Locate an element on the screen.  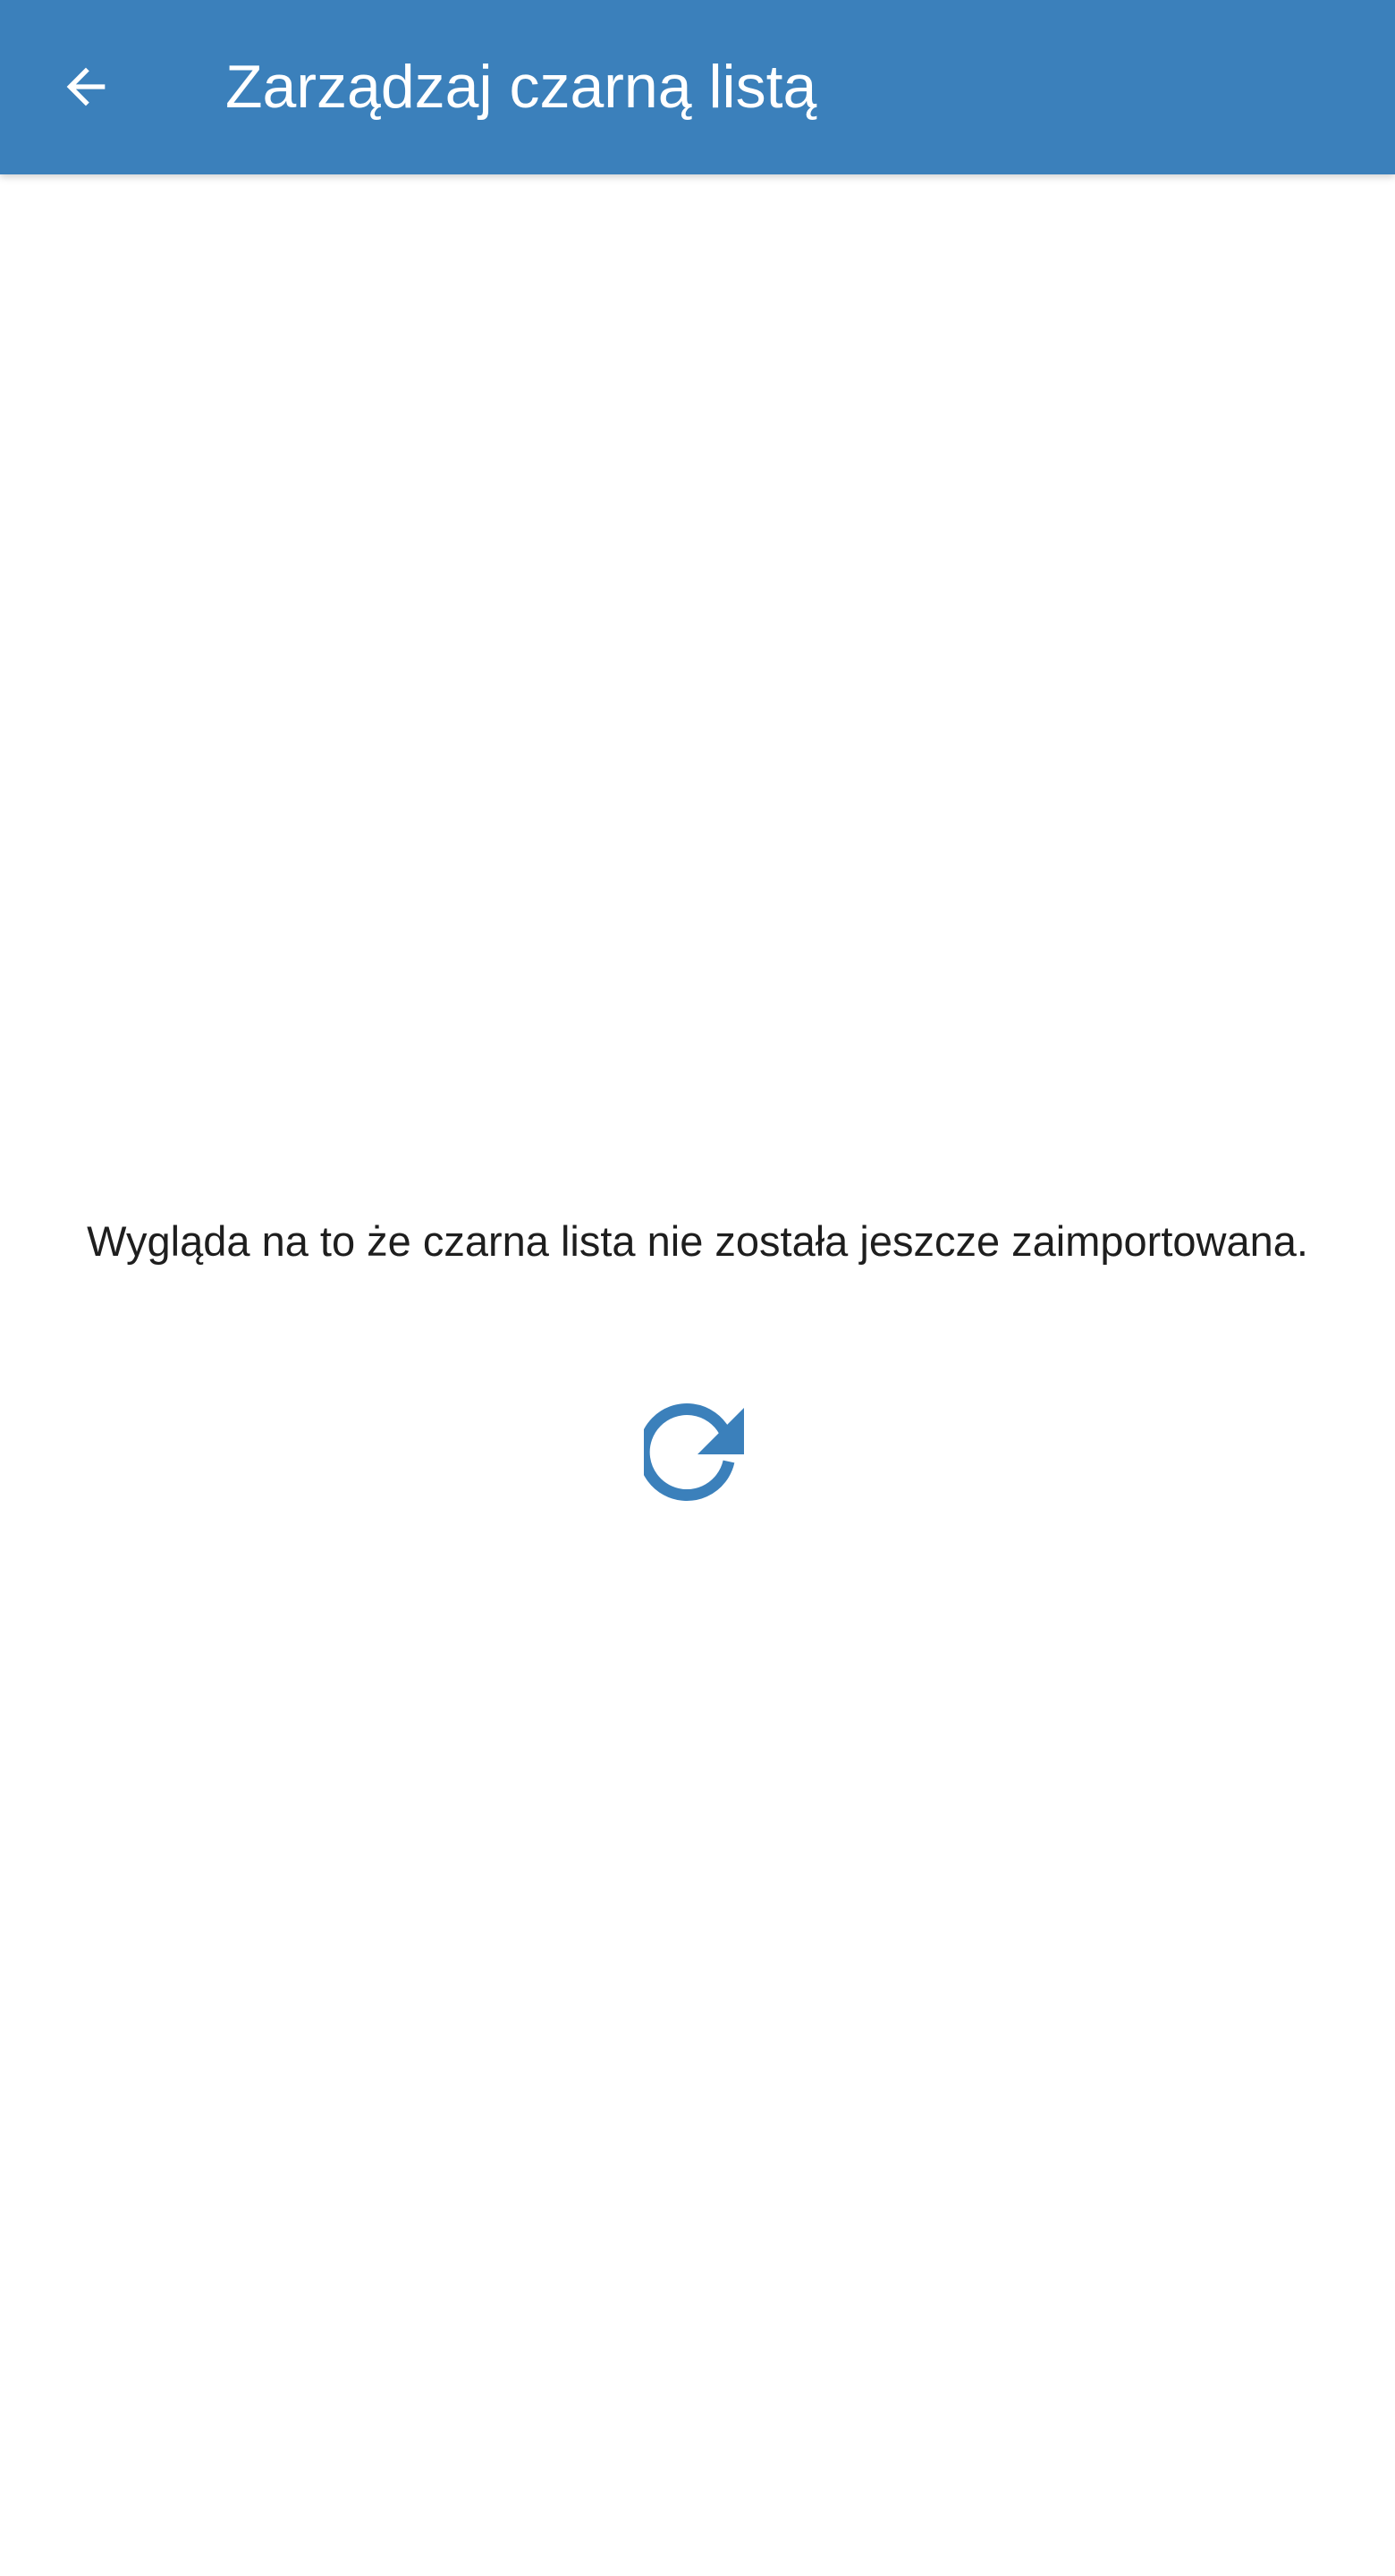
refresh-button is located at coordinates (697, 1456).